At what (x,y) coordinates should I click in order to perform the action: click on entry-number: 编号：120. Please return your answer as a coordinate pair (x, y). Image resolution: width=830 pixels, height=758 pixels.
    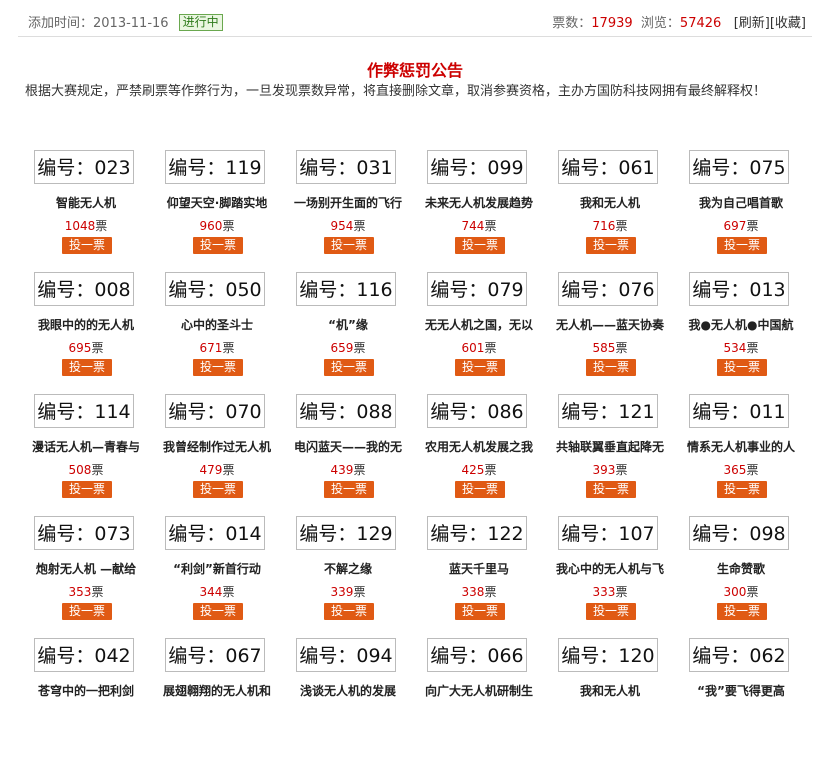
    Looking at the image, I should click on (608, 655).